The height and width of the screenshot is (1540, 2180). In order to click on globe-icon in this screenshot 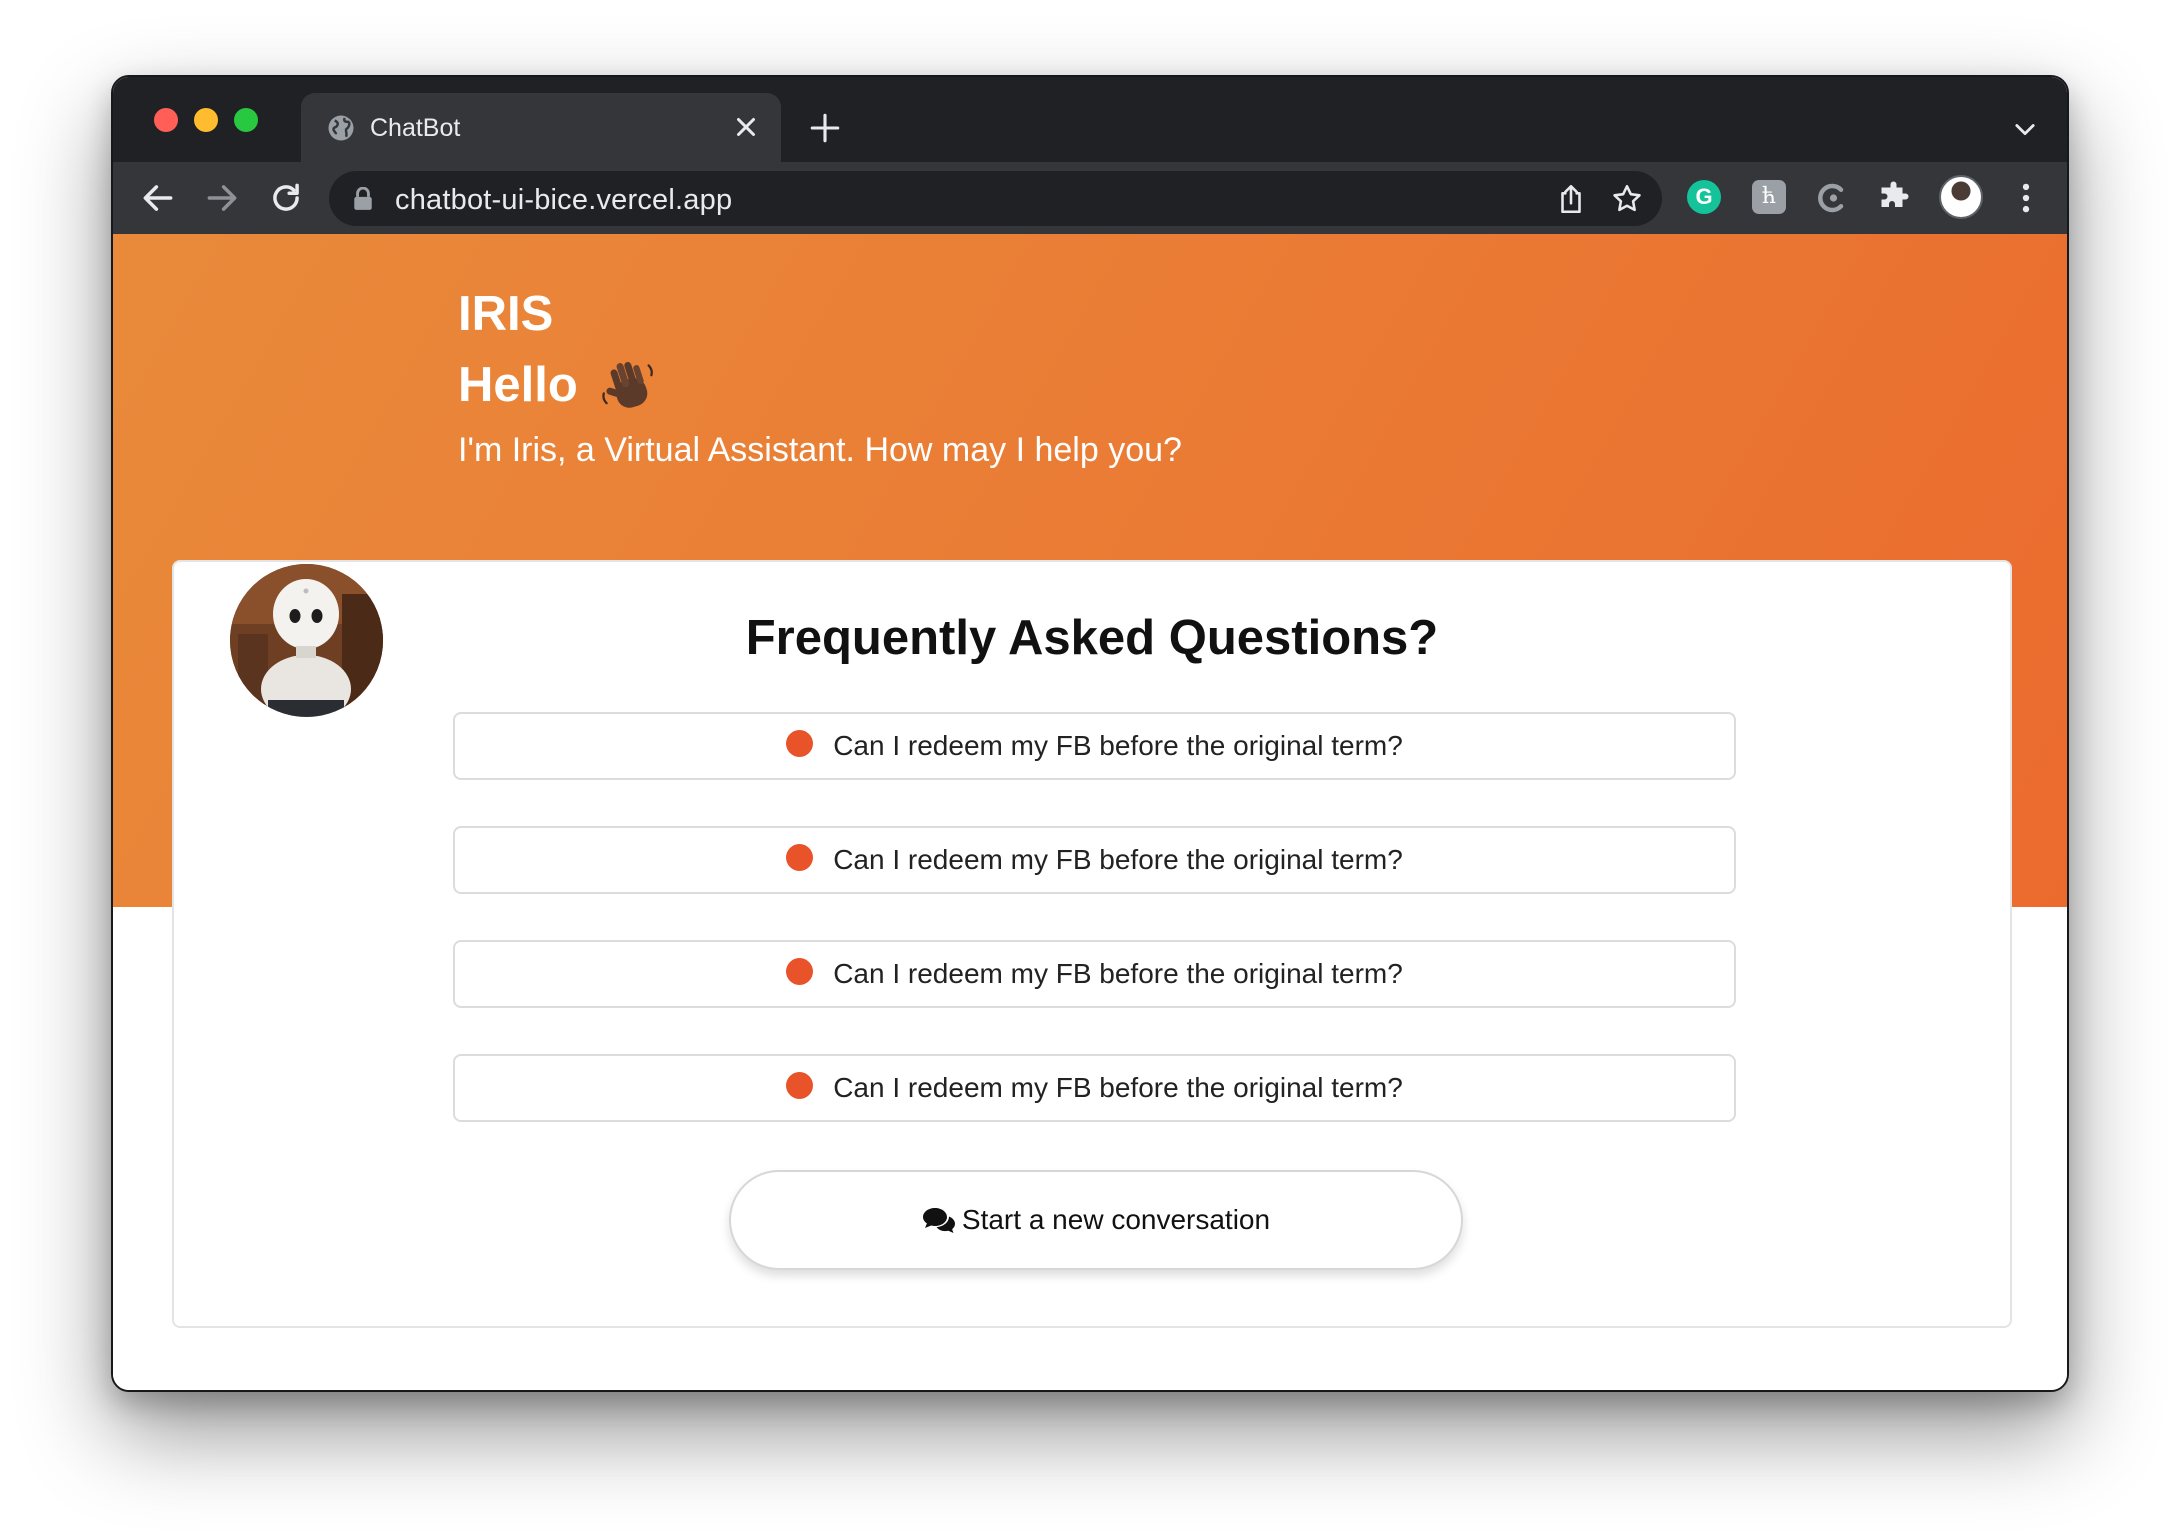, I will do `click(341, 128)`.